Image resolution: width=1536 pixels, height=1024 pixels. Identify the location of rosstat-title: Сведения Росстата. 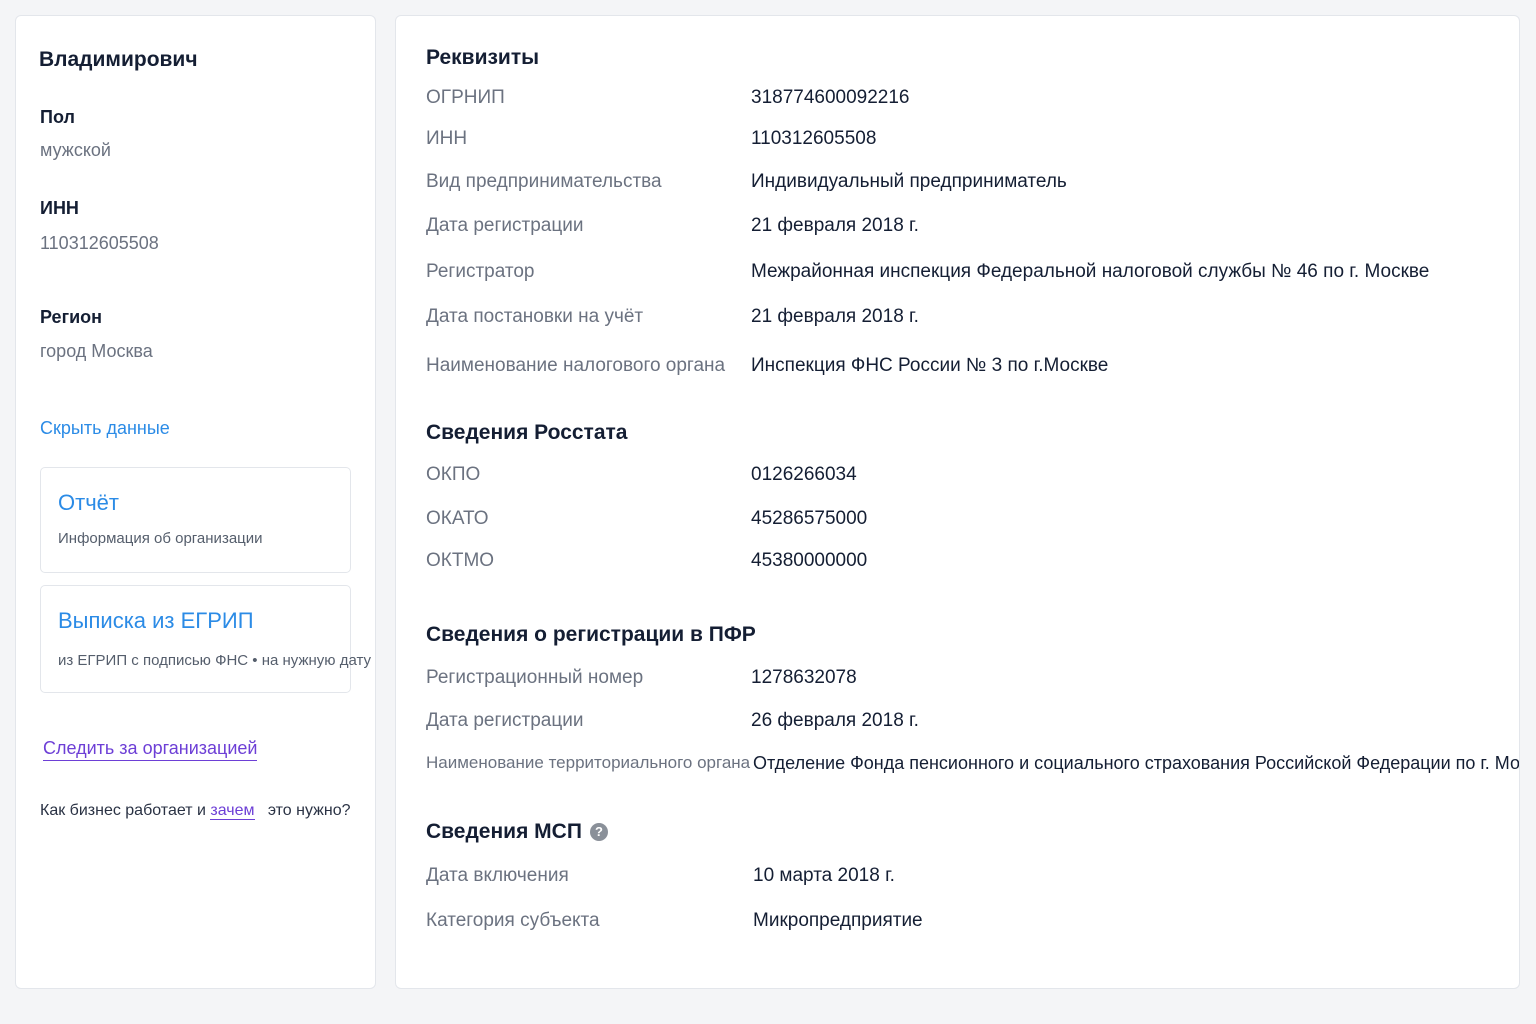
(527, 432).